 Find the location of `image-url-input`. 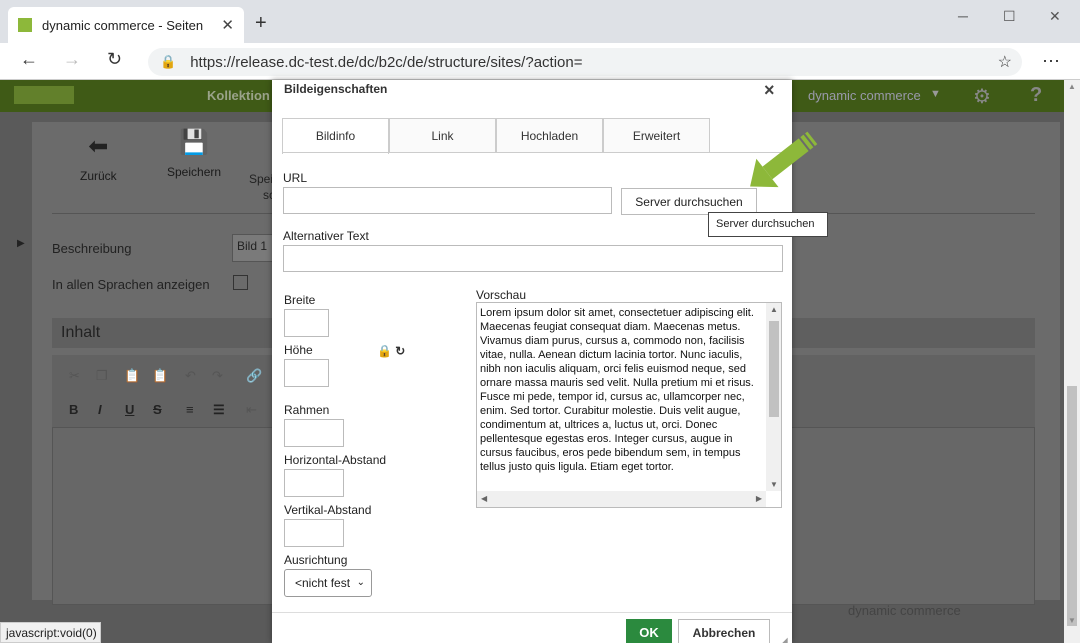

image-url-input is located at coordinates (447, 200).